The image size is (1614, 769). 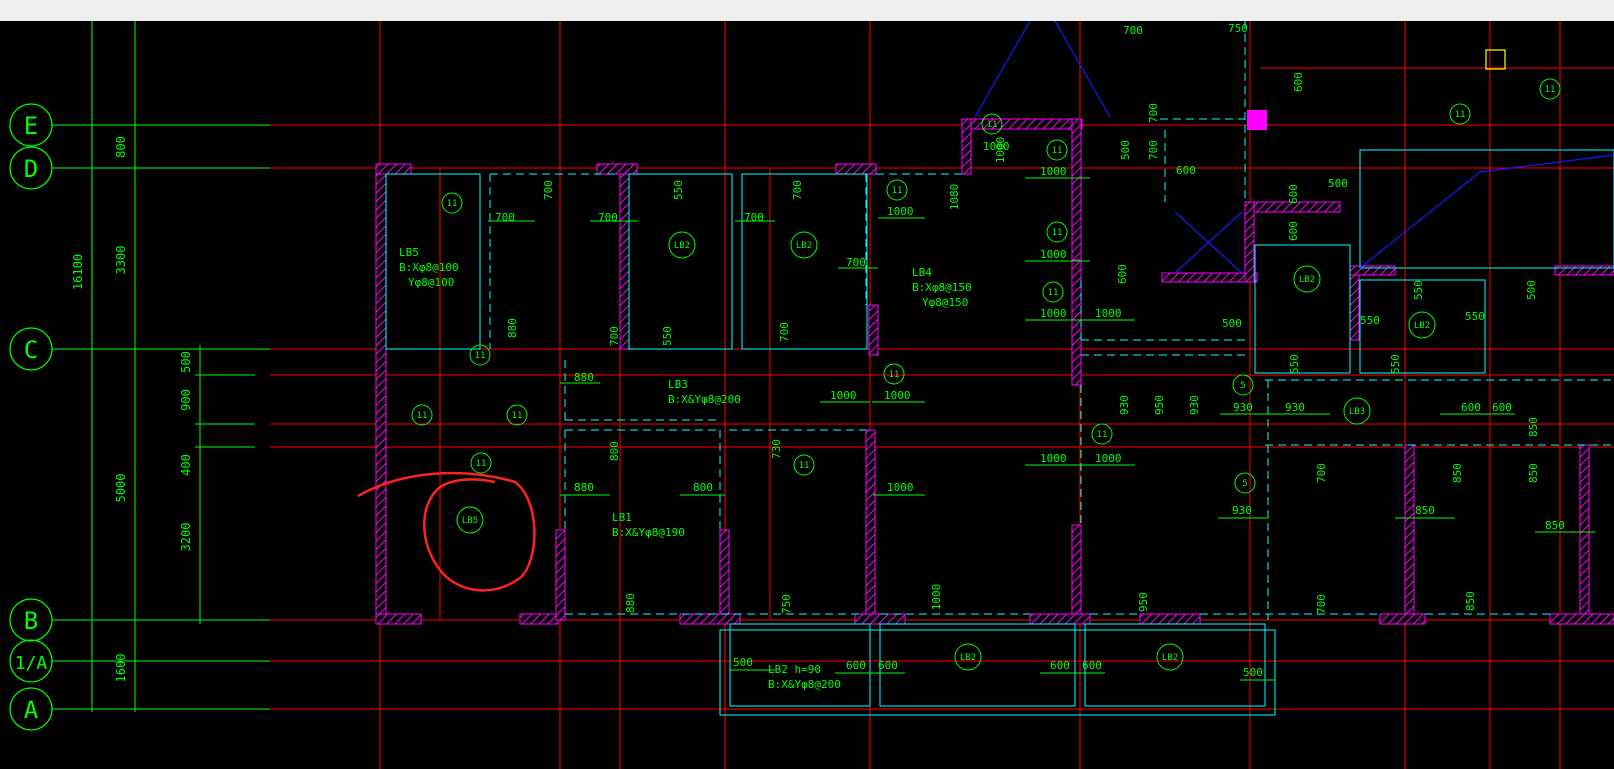 I want to click on note-lb4-y: Yφ8@150, so click(x=945, y=302).